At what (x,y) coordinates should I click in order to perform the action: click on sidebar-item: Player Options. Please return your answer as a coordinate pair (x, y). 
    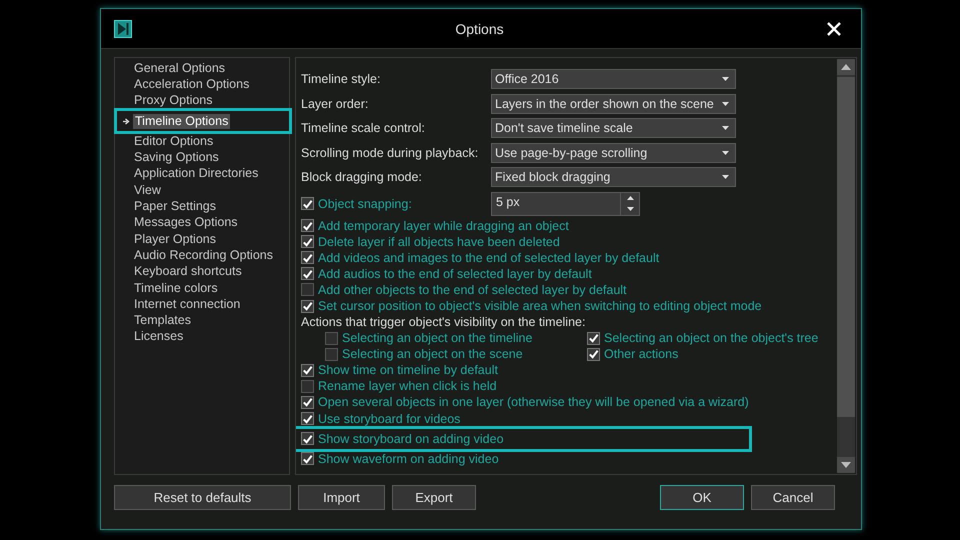
    Looking at the image, I should click on (175, 239).